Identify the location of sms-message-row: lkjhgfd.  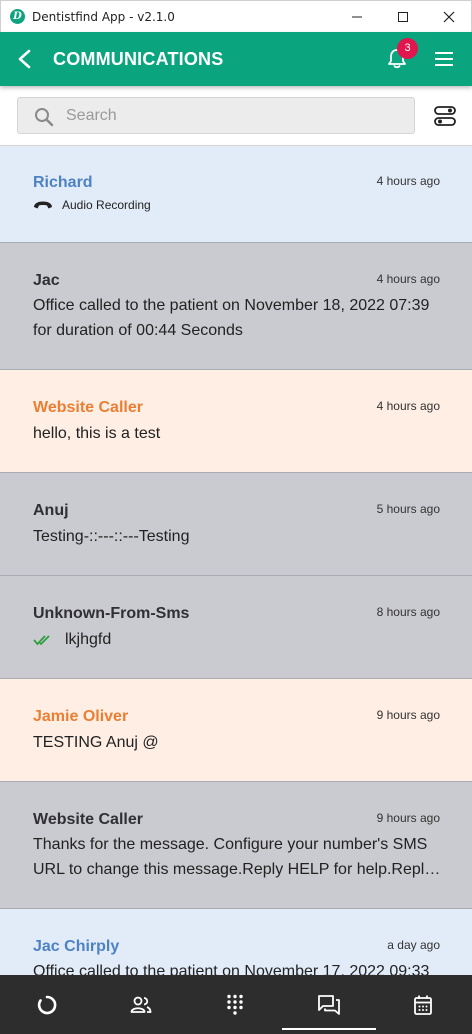
(72, 640).